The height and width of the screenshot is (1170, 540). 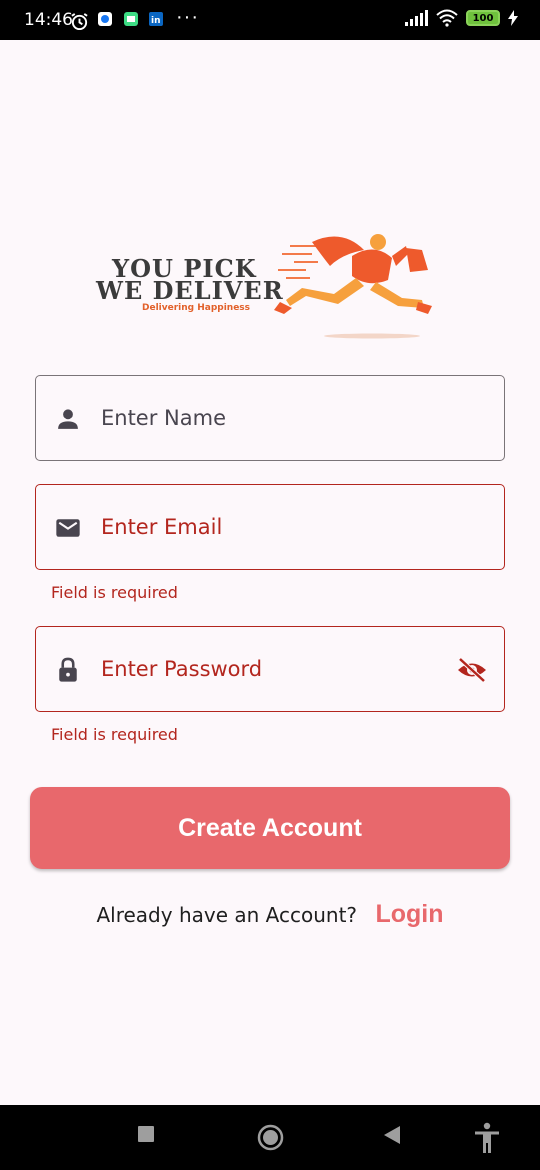 What do you see at coordinates (270, 20) in the screenshot?
I see `status-bar: 14:46 in ··· 100` at bounding box center [270, 20].